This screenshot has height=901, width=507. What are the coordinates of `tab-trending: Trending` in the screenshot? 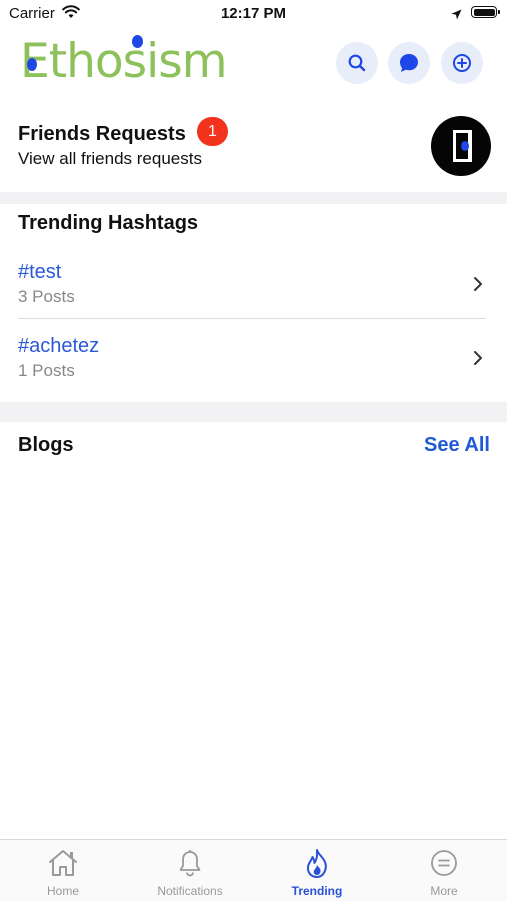 It's located at (317, 870).